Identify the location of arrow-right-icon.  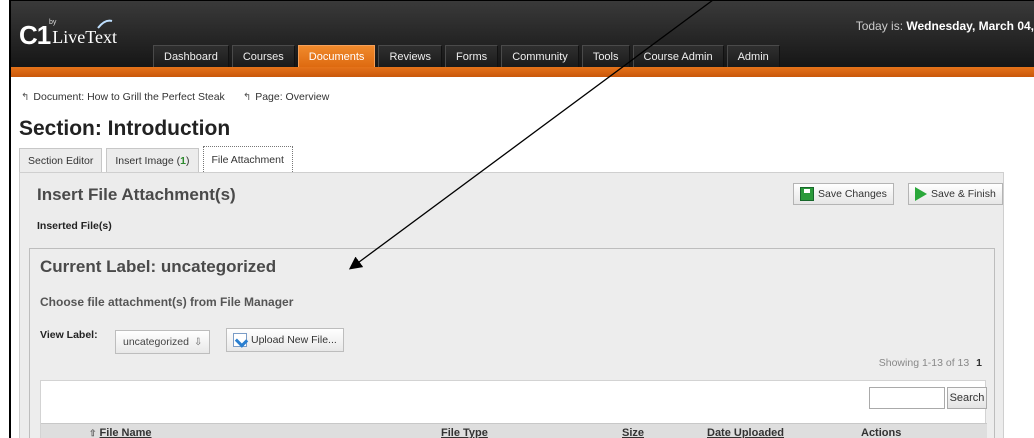
(921, 194).